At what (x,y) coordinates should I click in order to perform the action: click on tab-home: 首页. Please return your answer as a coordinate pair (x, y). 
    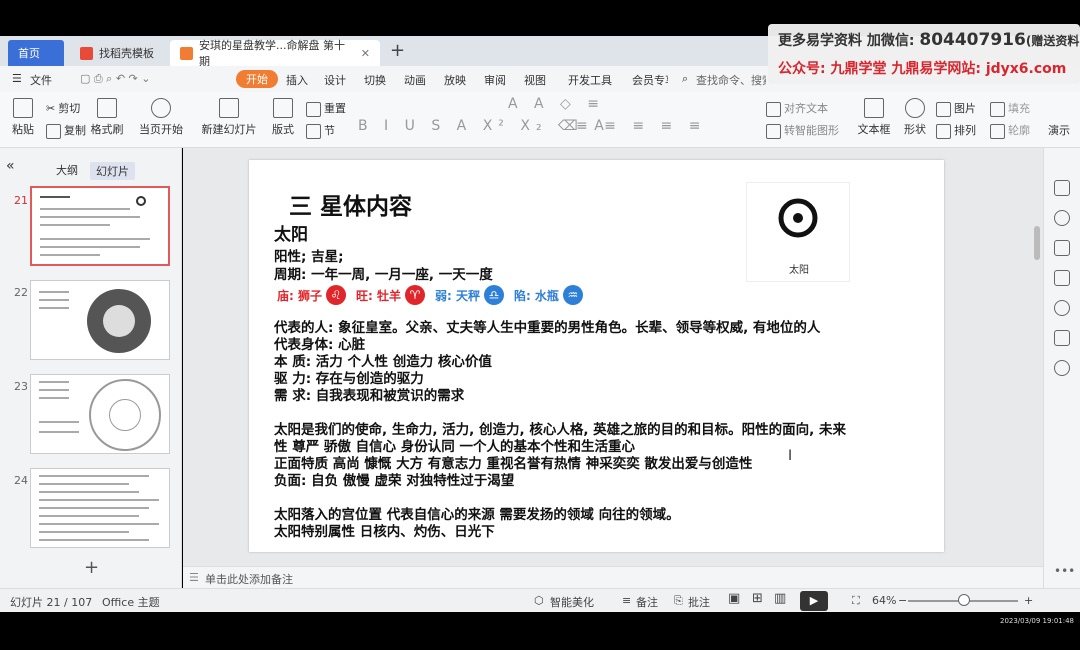
    Looking at the image, I should click on (36, 53).